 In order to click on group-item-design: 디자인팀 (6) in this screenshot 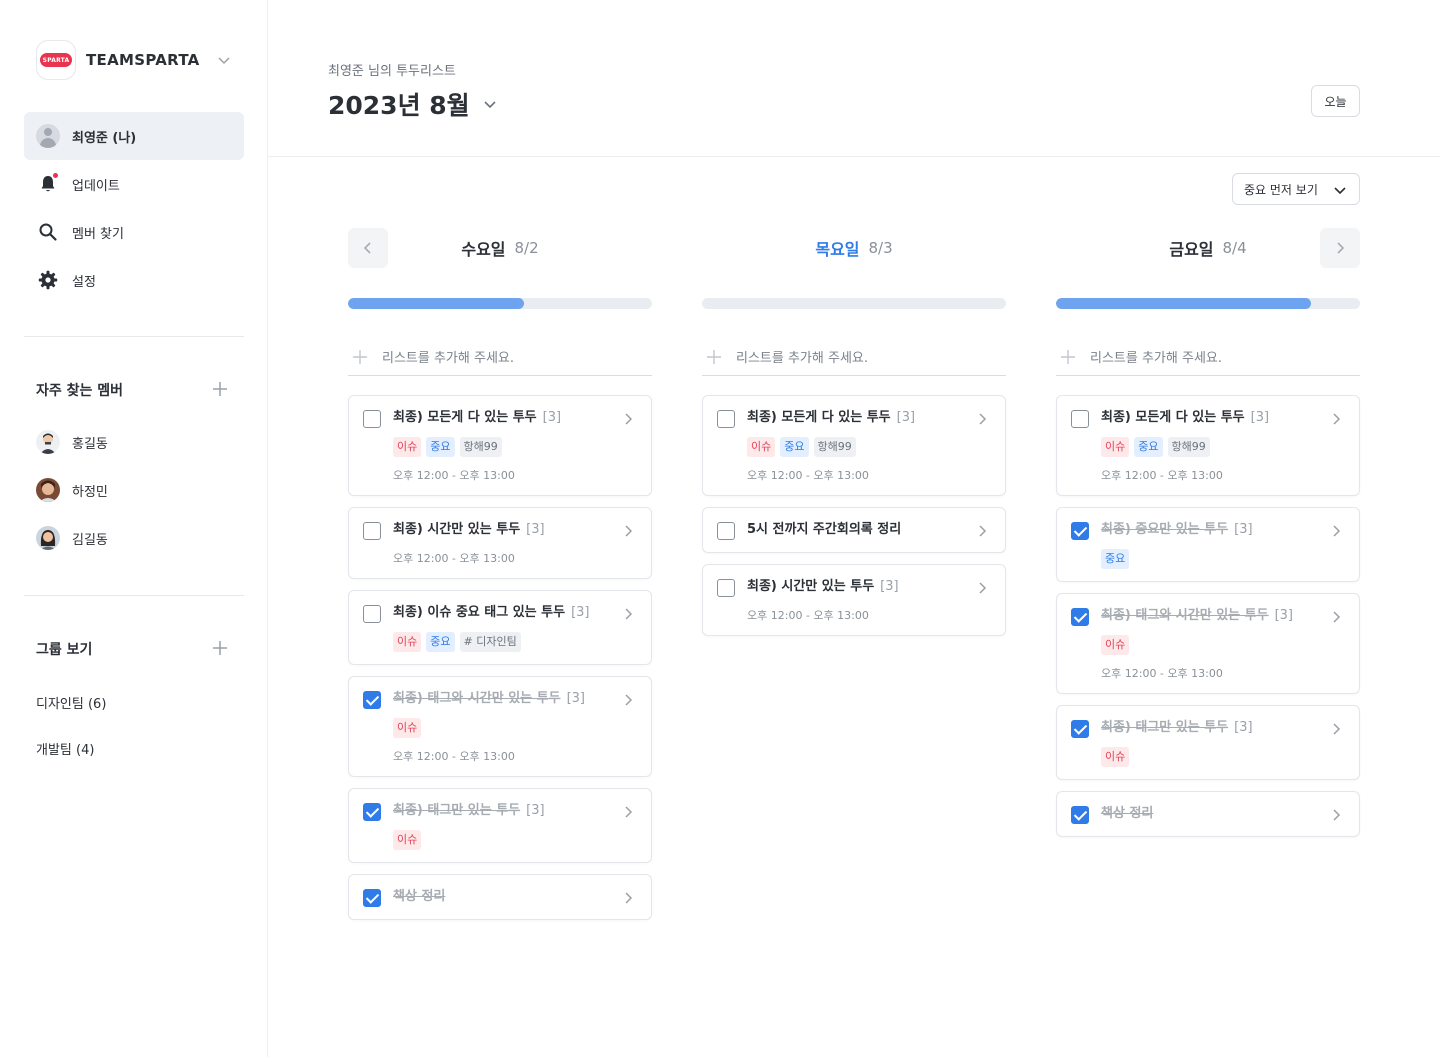, I will do `click(71, 702)`.